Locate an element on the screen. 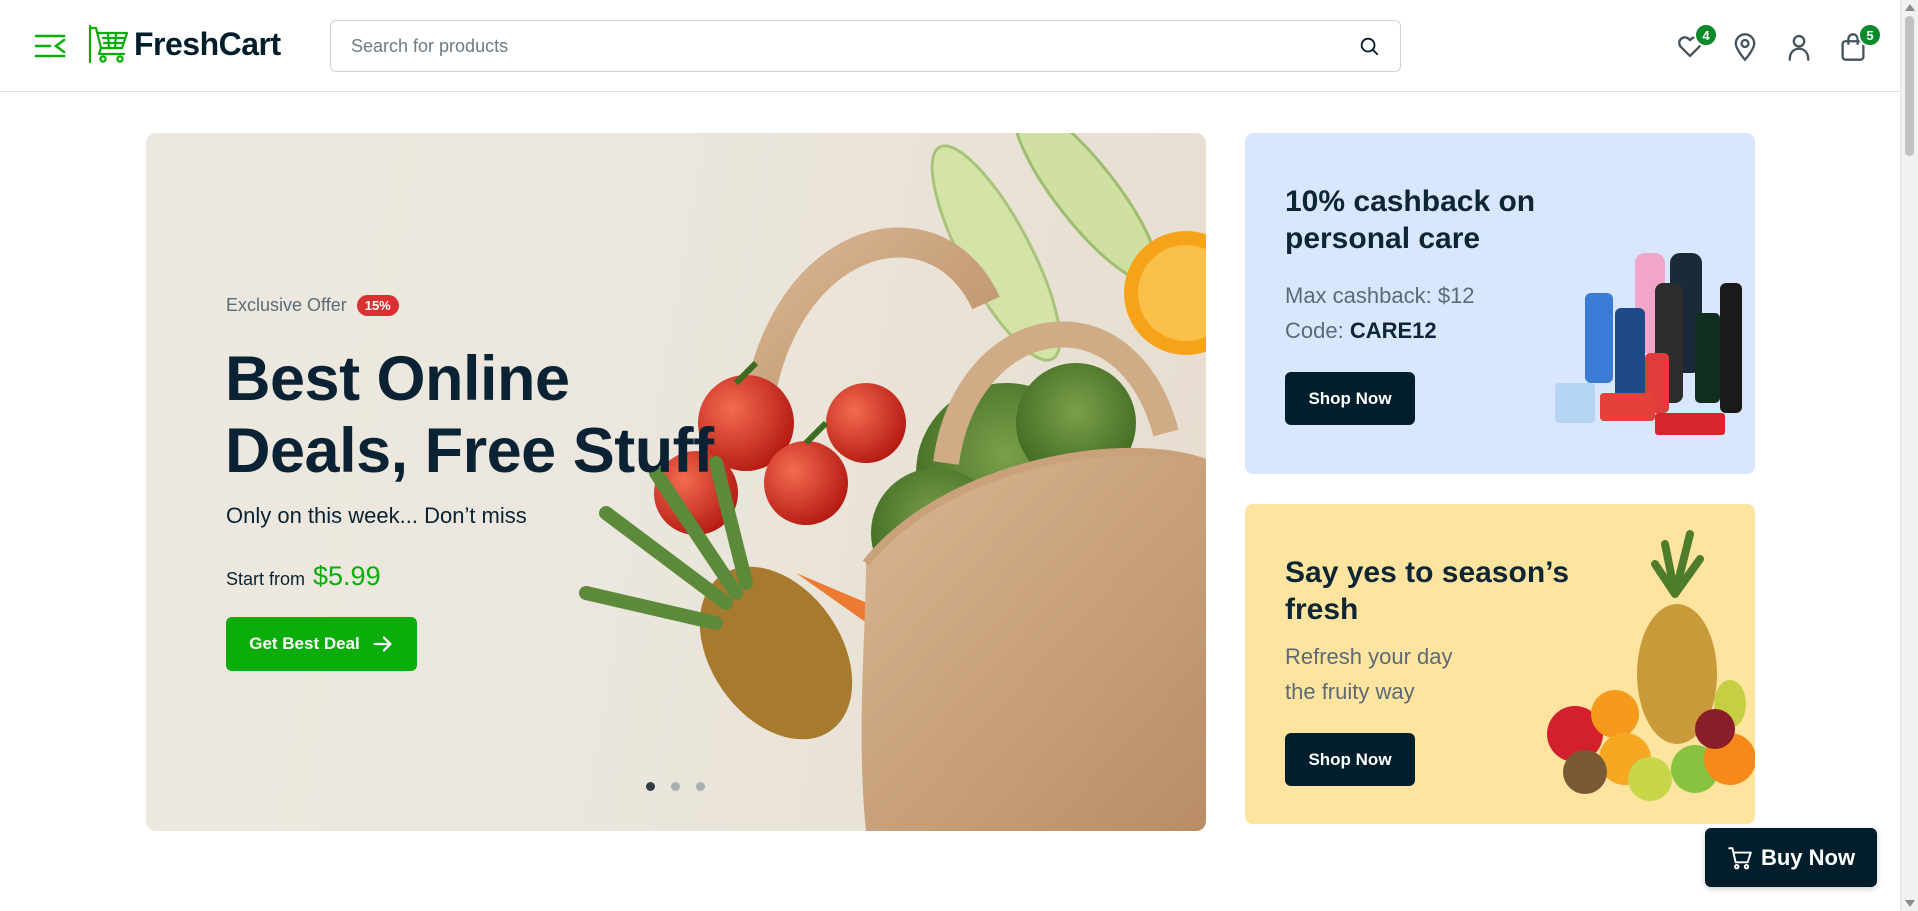 This screenshot has height=911, width=1918. price-value: $5.99 is located at coordinates (347, 576).